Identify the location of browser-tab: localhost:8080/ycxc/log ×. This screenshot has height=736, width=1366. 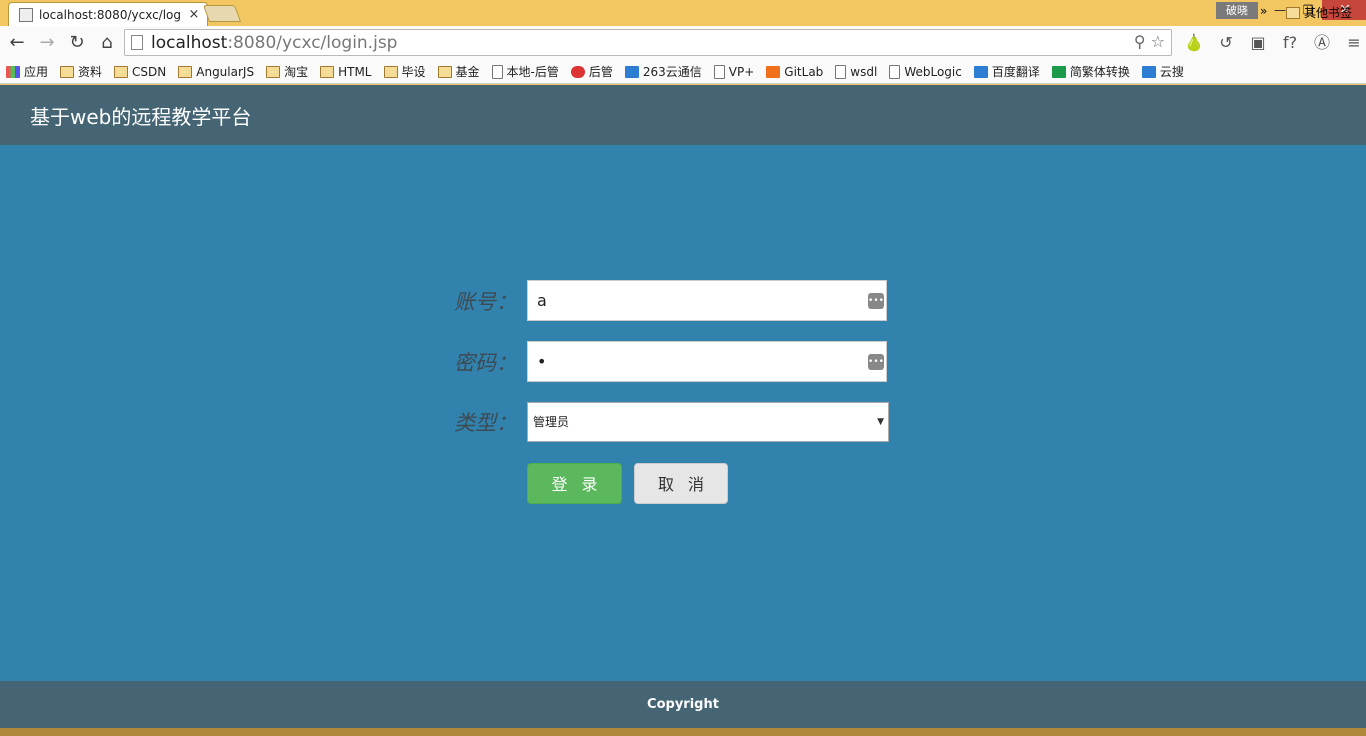
(108, 14).